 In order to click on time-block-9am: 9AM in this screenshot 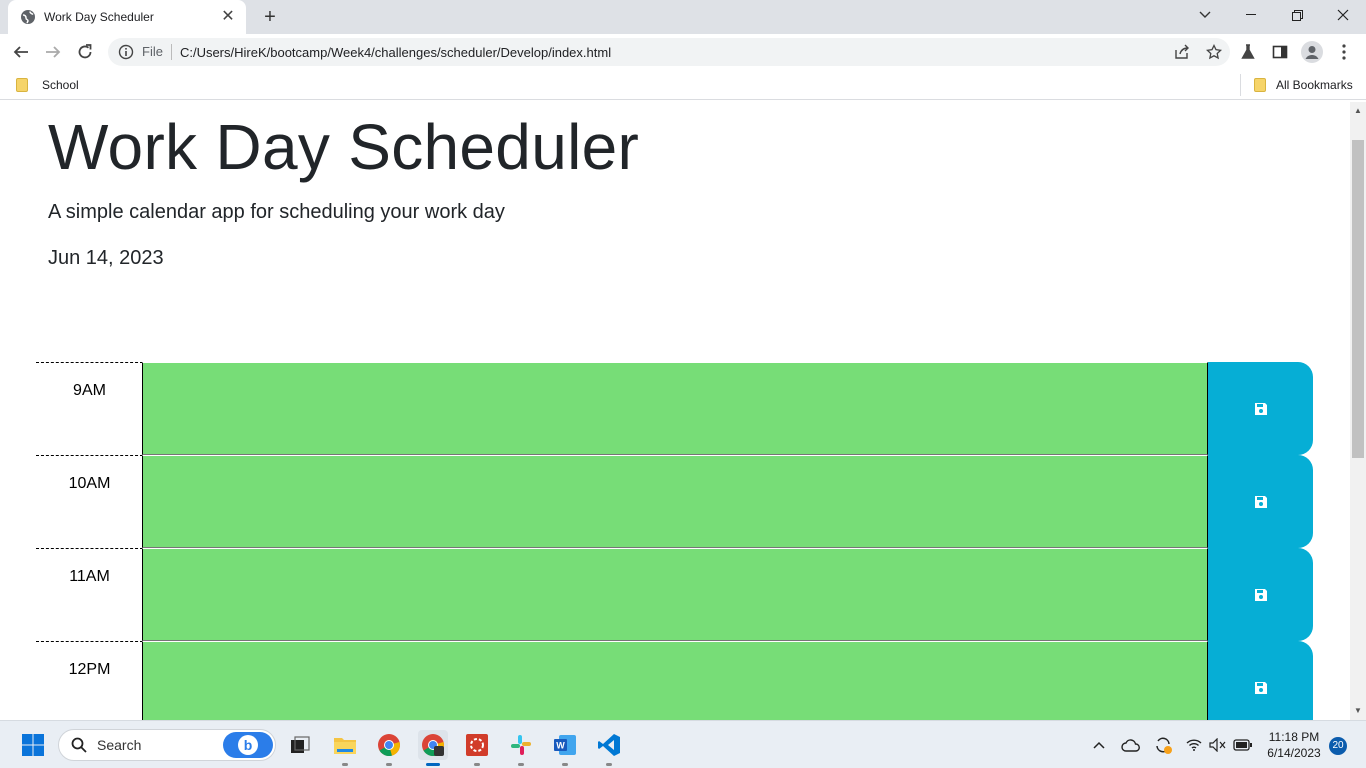, I will do `click(674, 408)`.